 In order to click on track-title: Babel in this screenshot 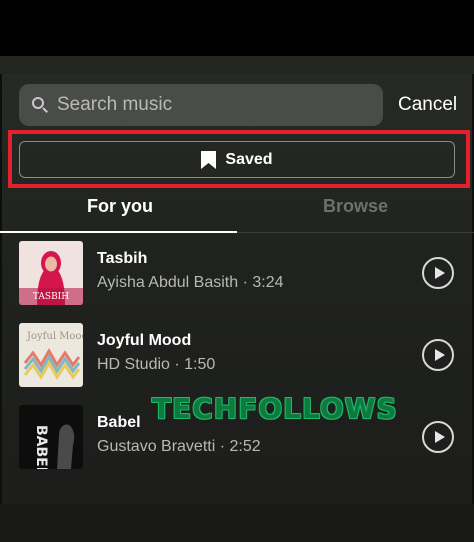, I will do `click(119, 422)`.